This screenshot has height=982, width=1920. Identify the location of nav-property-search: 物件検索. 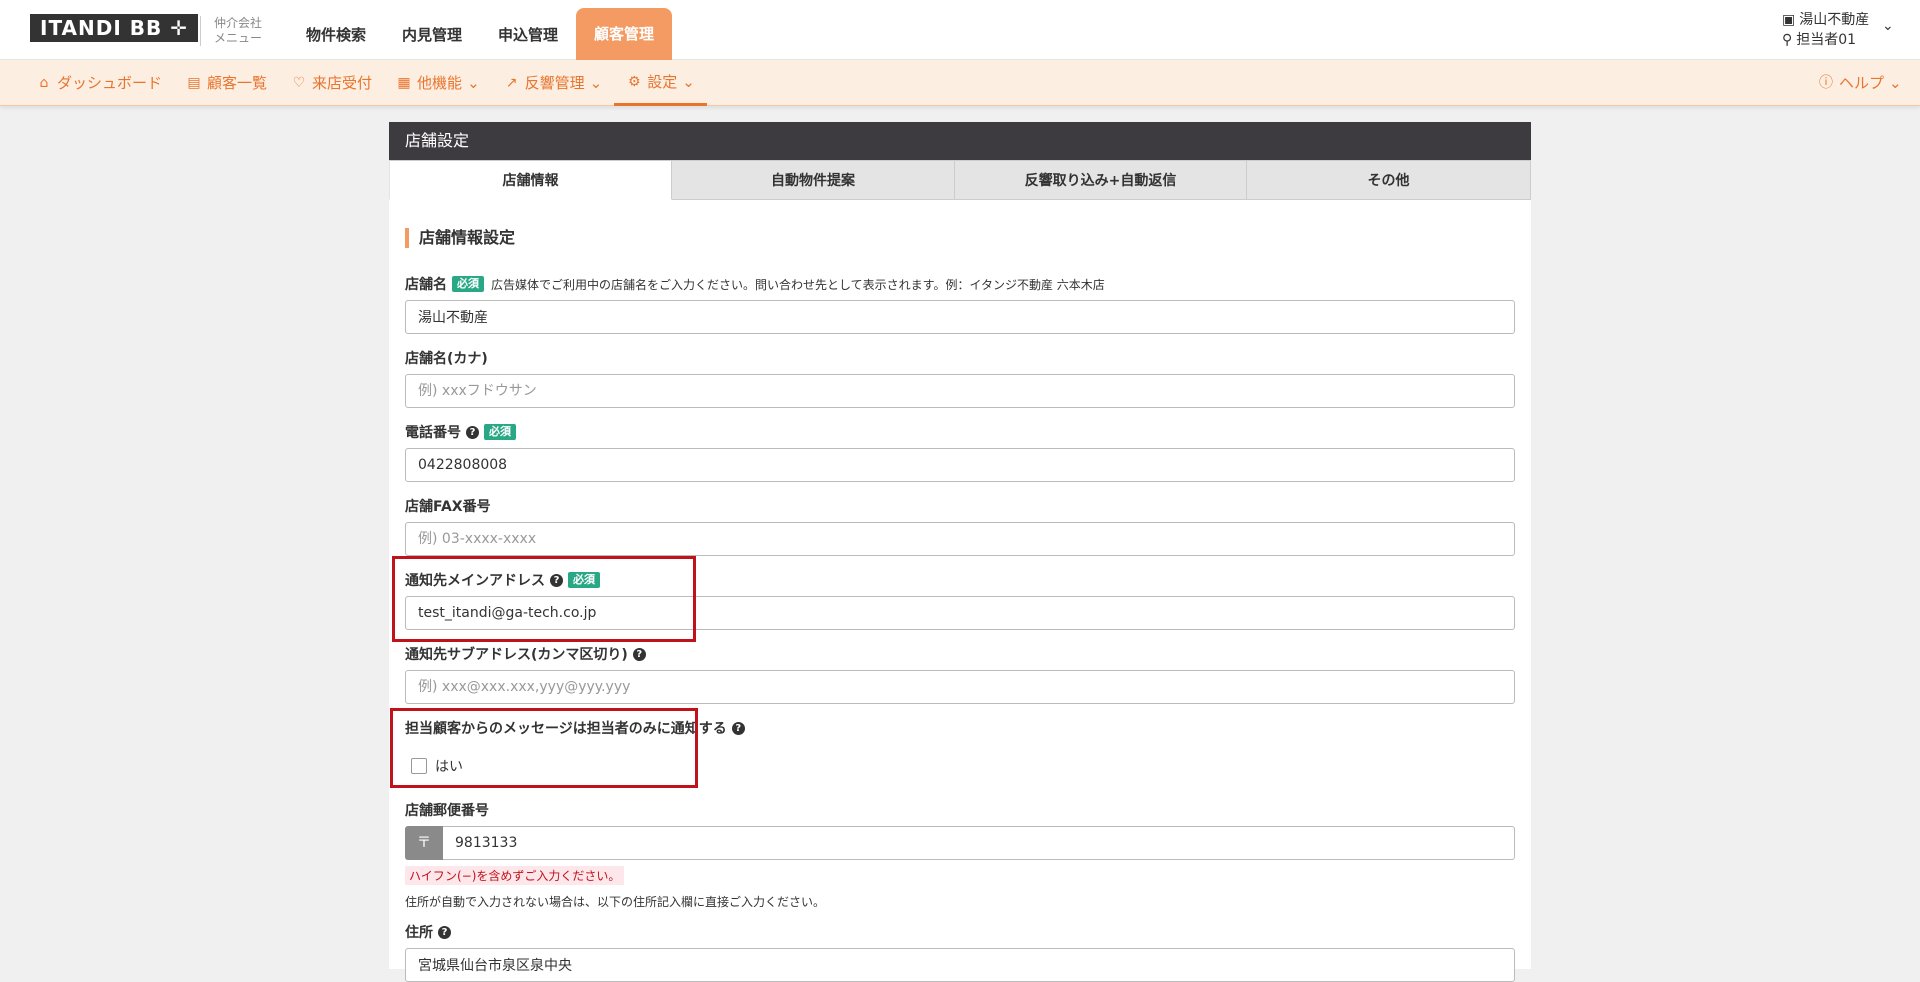
(336, 30).